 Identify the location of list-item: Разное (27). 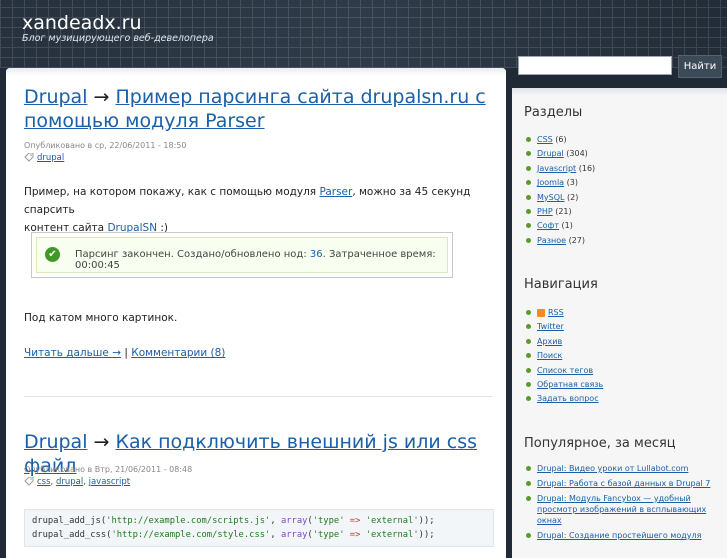
(560, 241).